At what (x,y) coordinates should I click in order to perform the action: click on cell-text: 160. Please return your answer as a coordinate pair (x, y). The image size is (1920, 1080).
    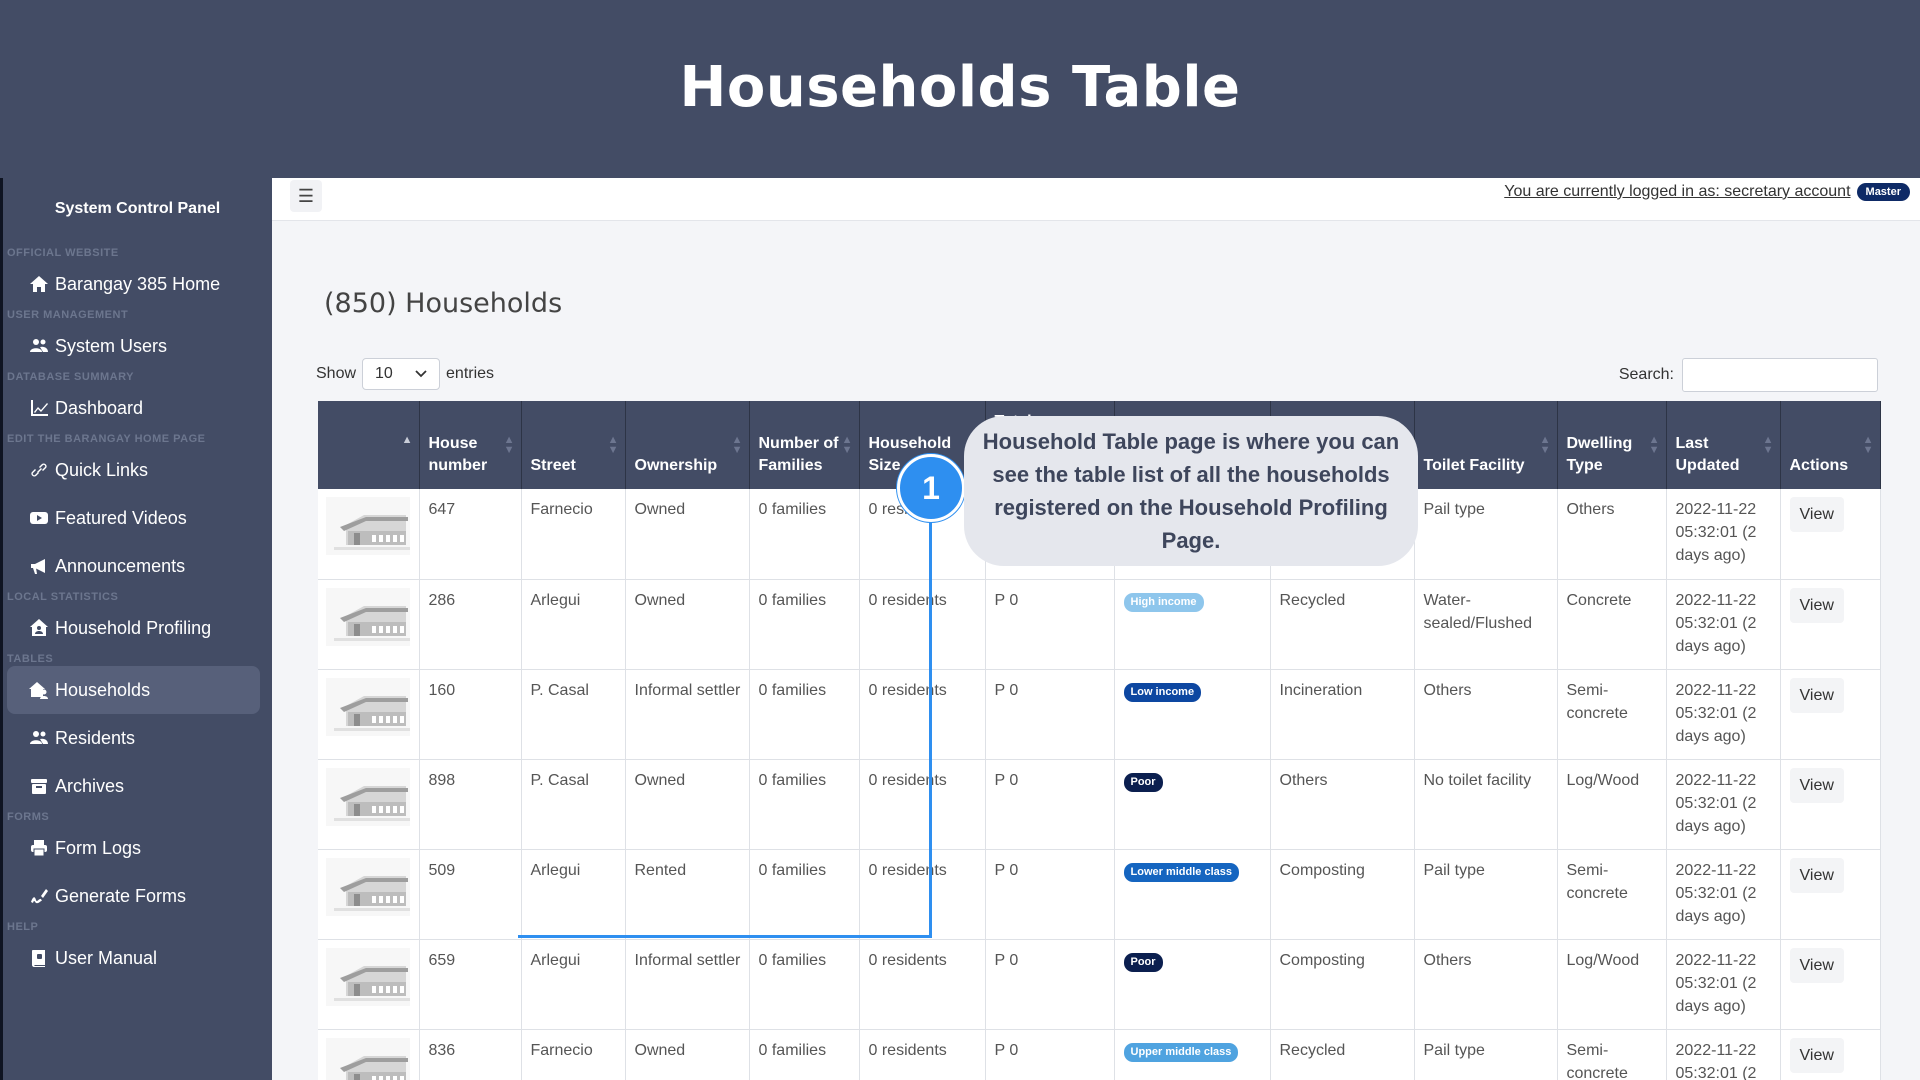
    Looking at the image, I should click on (442, 690).